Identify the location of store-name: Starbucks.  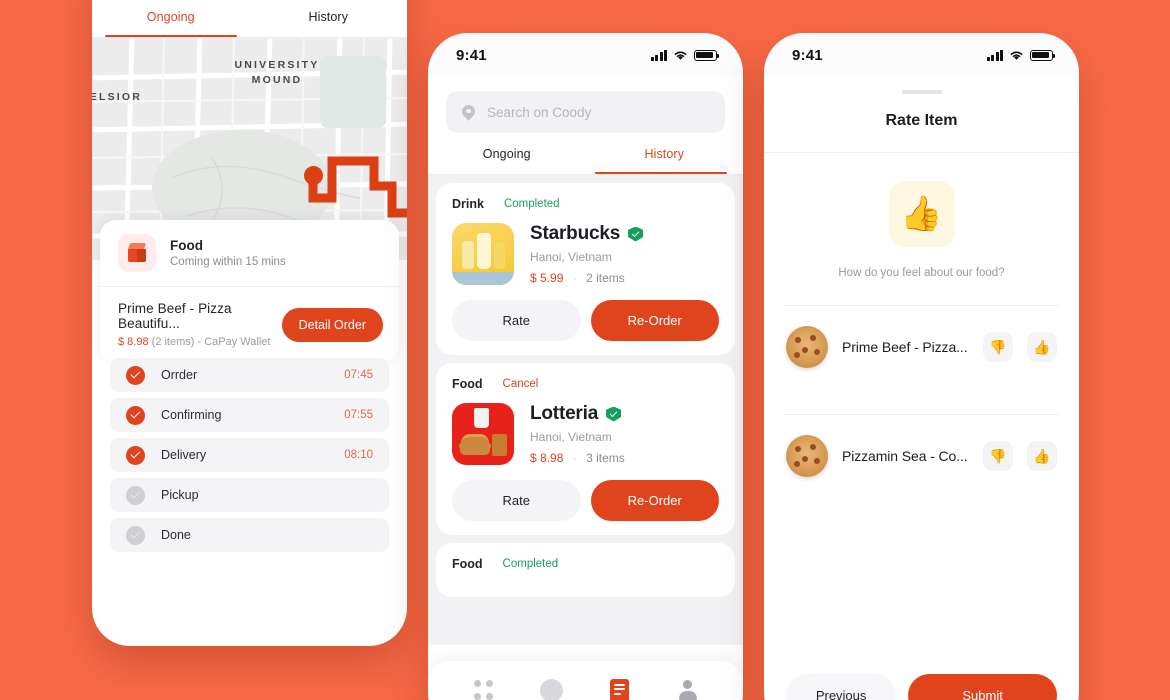
(575, 233).